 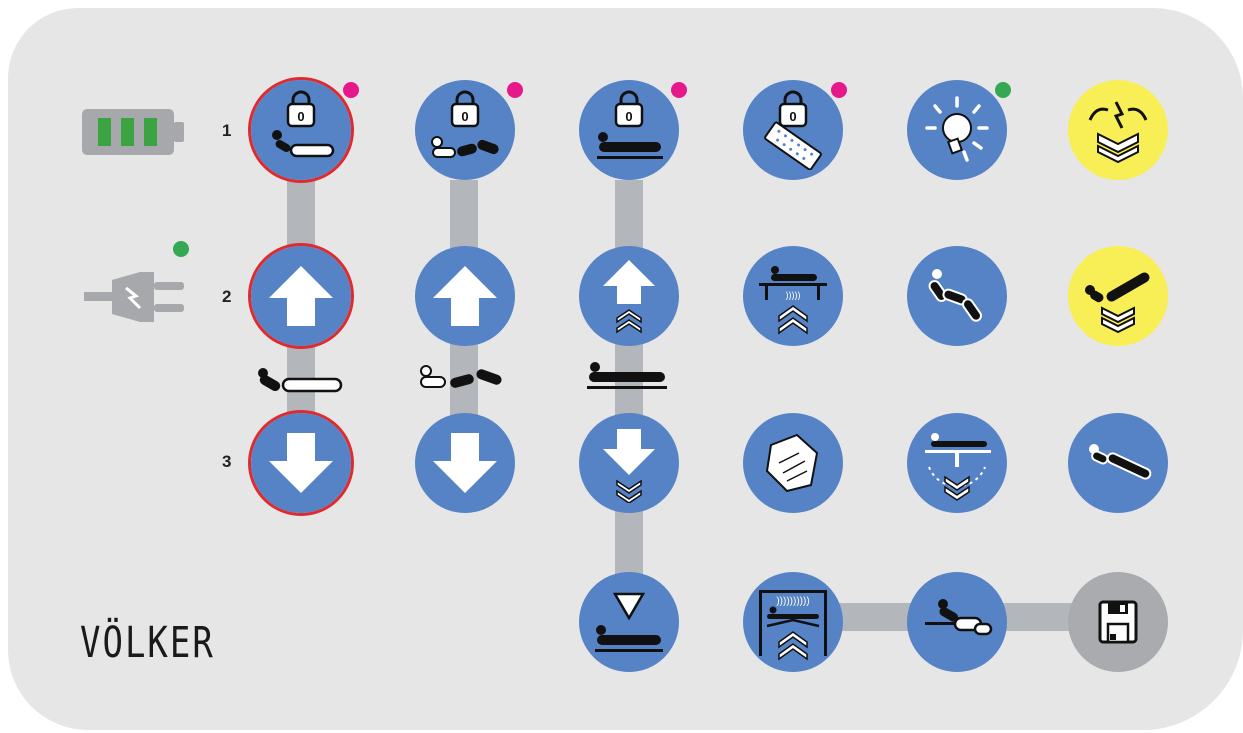 I want to click on knee-down-button, so click(x=465, y=463).